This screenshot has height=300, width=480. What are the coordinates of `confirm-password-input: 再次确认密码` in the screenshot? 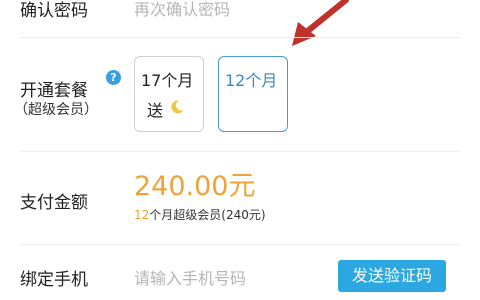 It's located at (182, 10).